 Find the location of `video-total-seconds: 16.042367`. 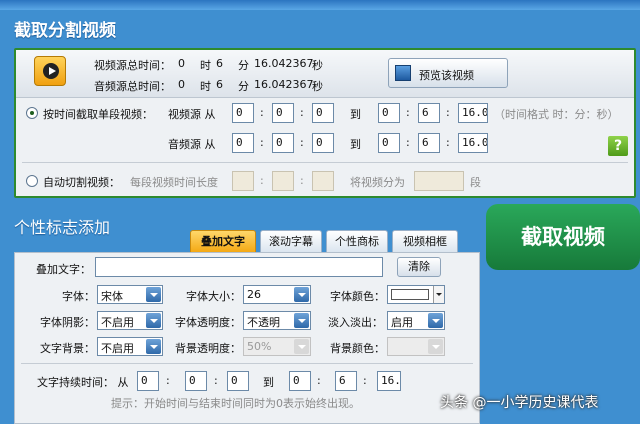

video-total-seconds: 16.042367 is located at coordinates (284, 63).